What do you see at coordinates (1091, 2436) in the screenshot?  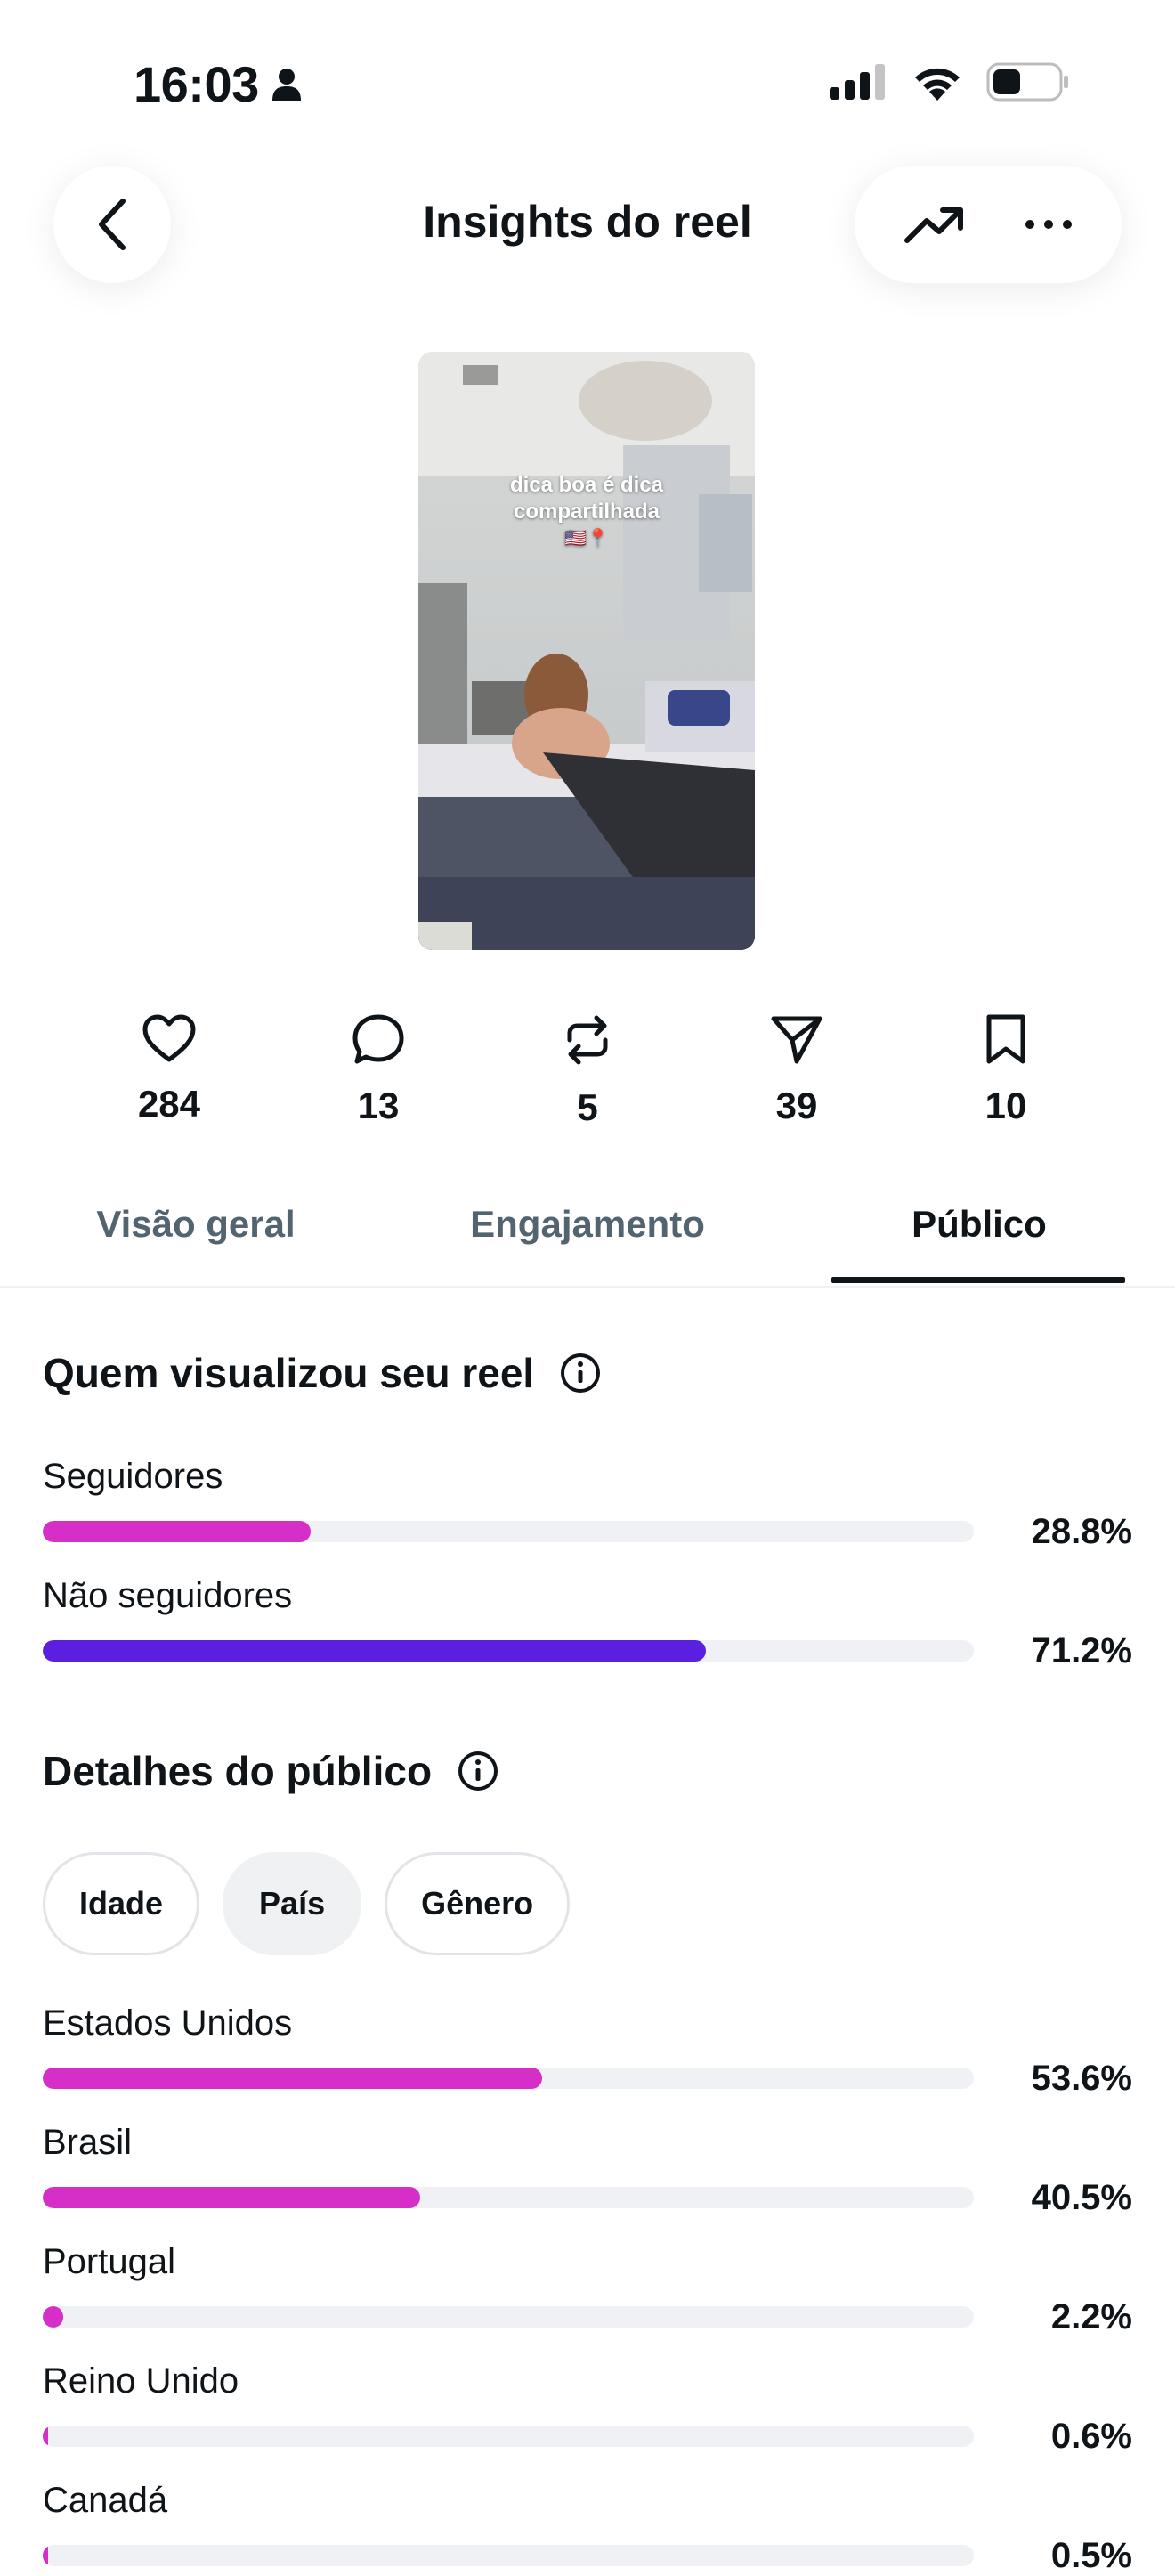 I see `bar-value: 0.6%` at bounding box center [1091, 2436].